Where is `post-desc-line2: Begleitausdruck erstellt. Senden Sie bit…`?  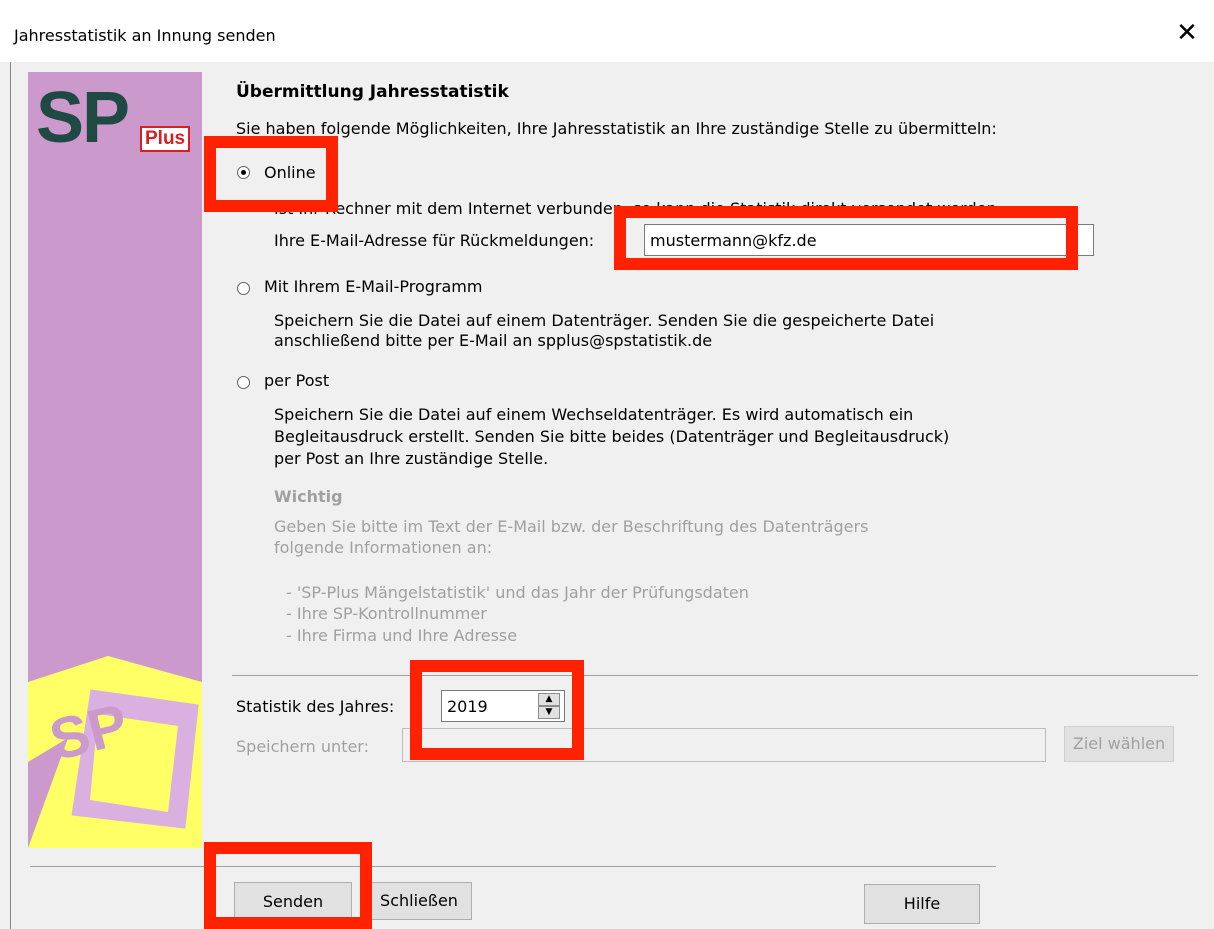 post-desc-line2: Begleitausdruck erstellt. Senden Sie bit… is located at coordinates (612, 436).